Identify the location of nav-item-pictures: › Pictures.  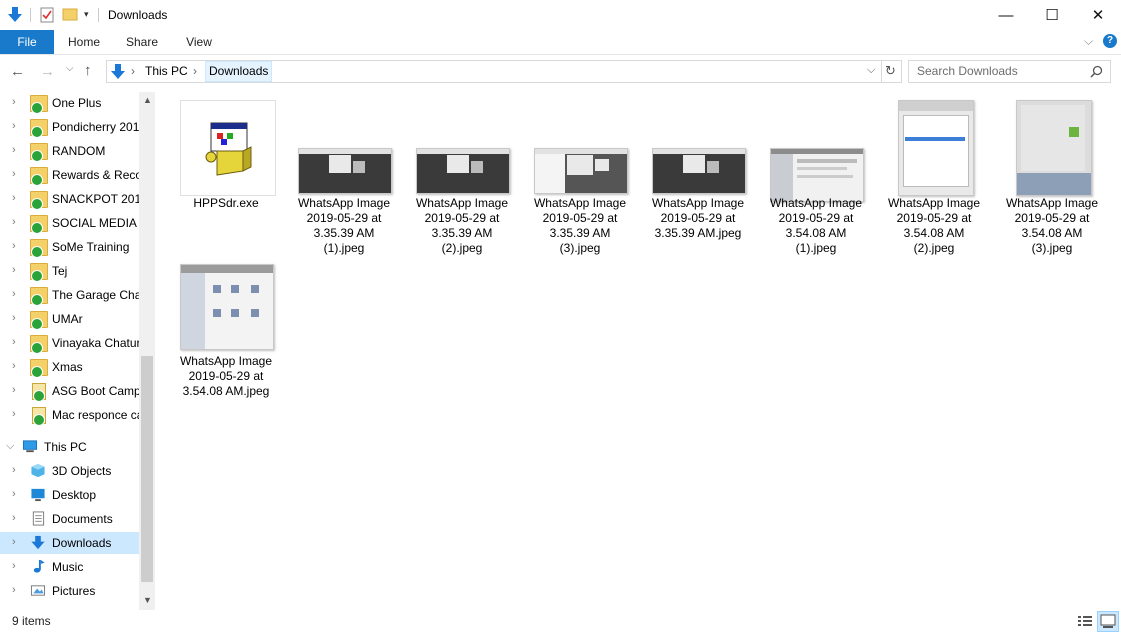
(69, 591).